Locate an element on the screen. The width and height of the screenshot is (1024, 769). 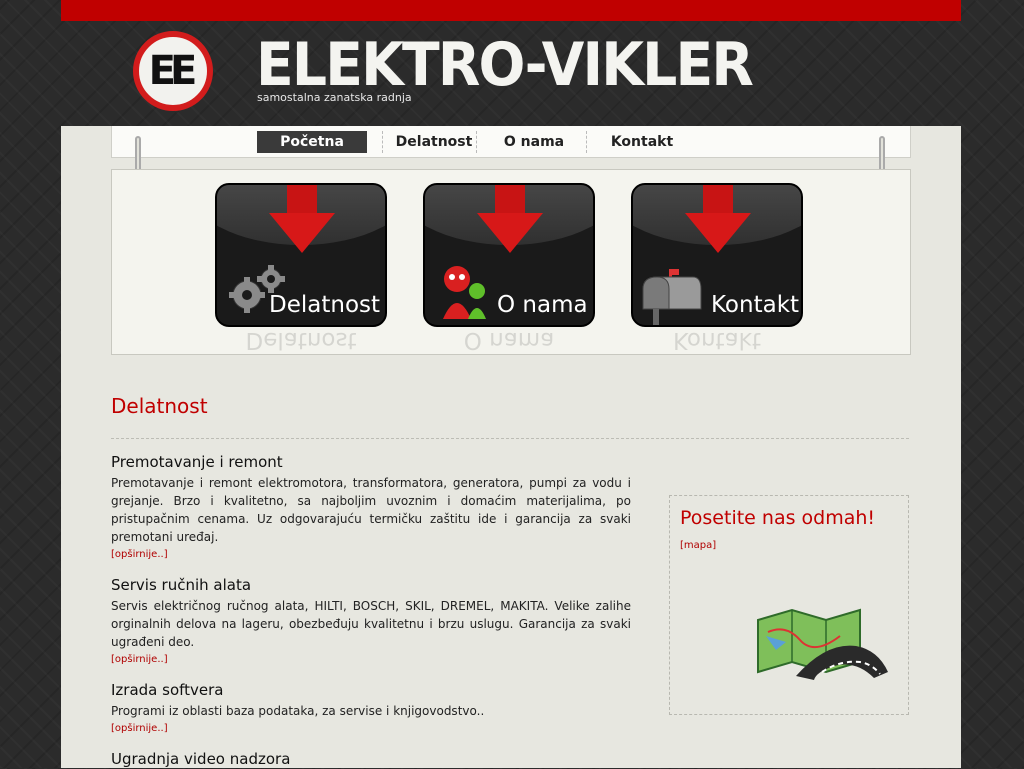
mailbox-icon is located at coordinates (672, 297).